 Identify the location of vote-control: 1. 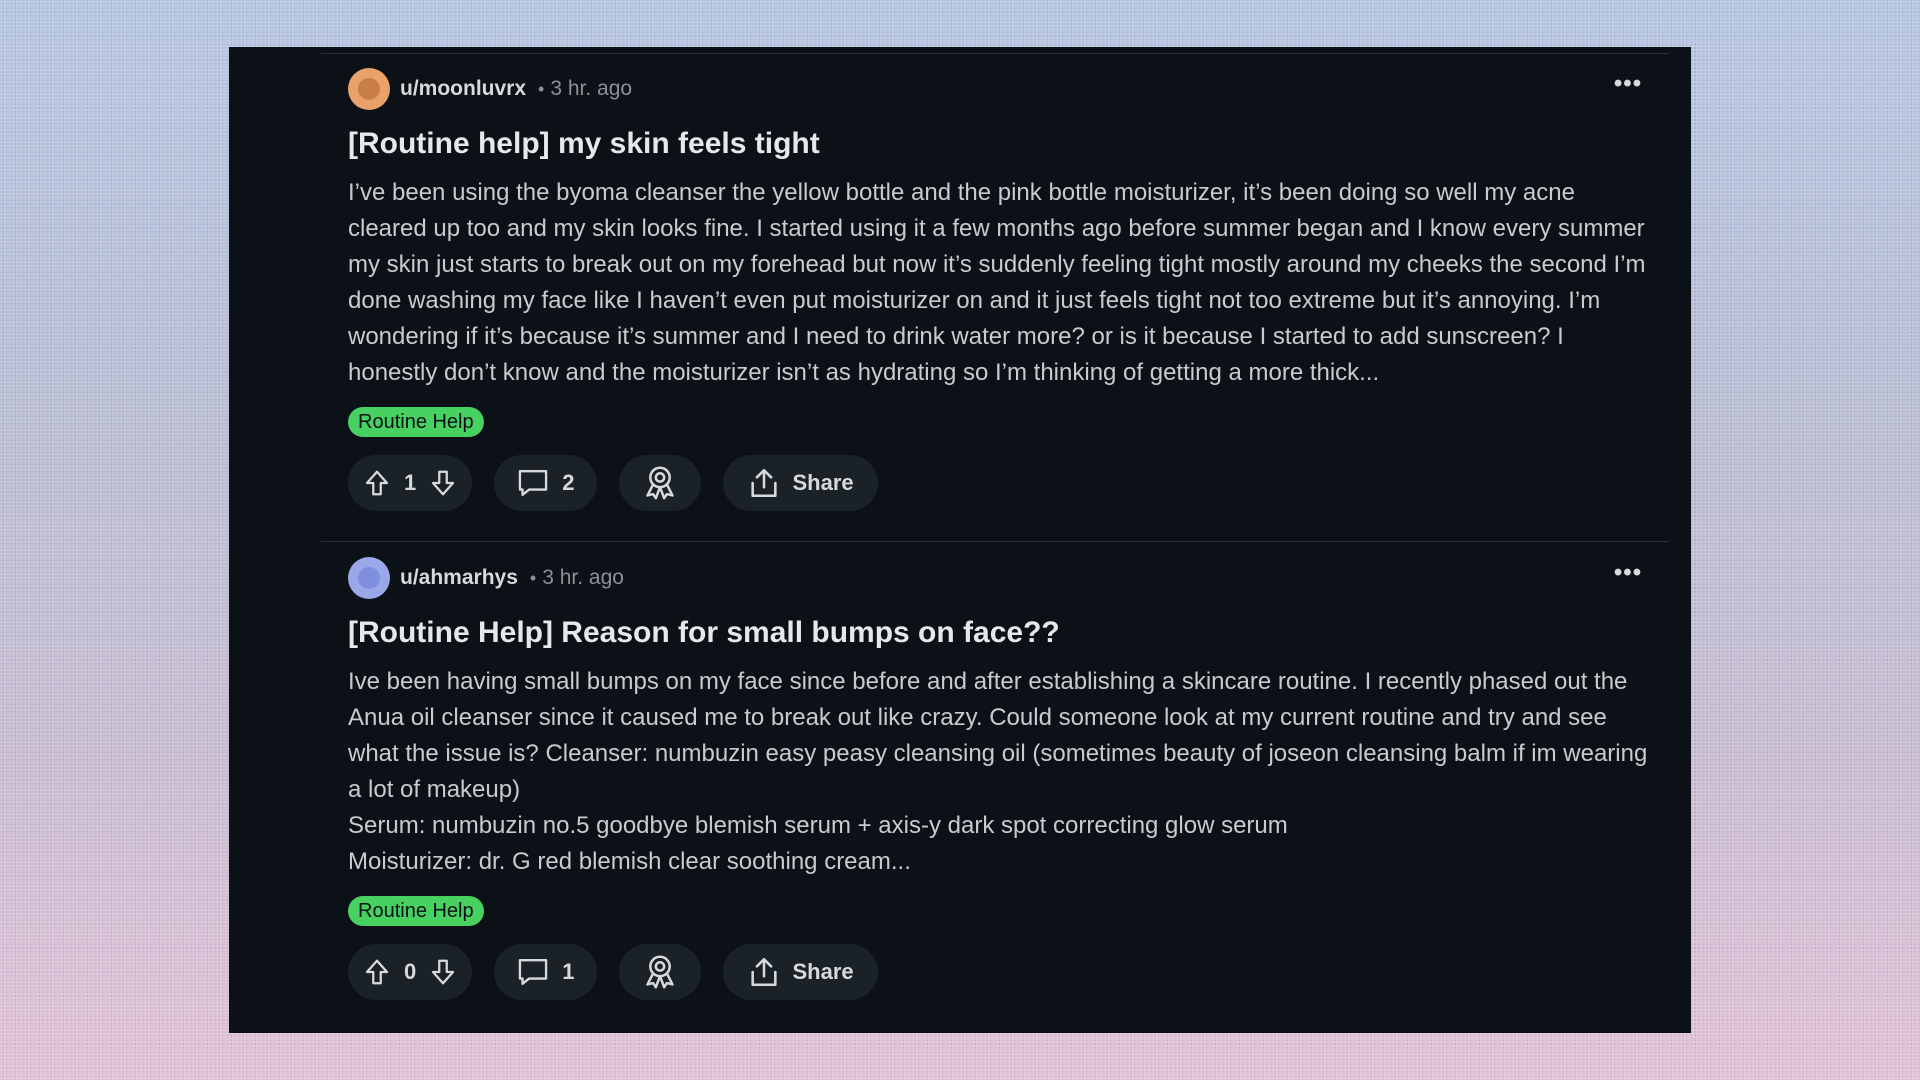
(410, 483).